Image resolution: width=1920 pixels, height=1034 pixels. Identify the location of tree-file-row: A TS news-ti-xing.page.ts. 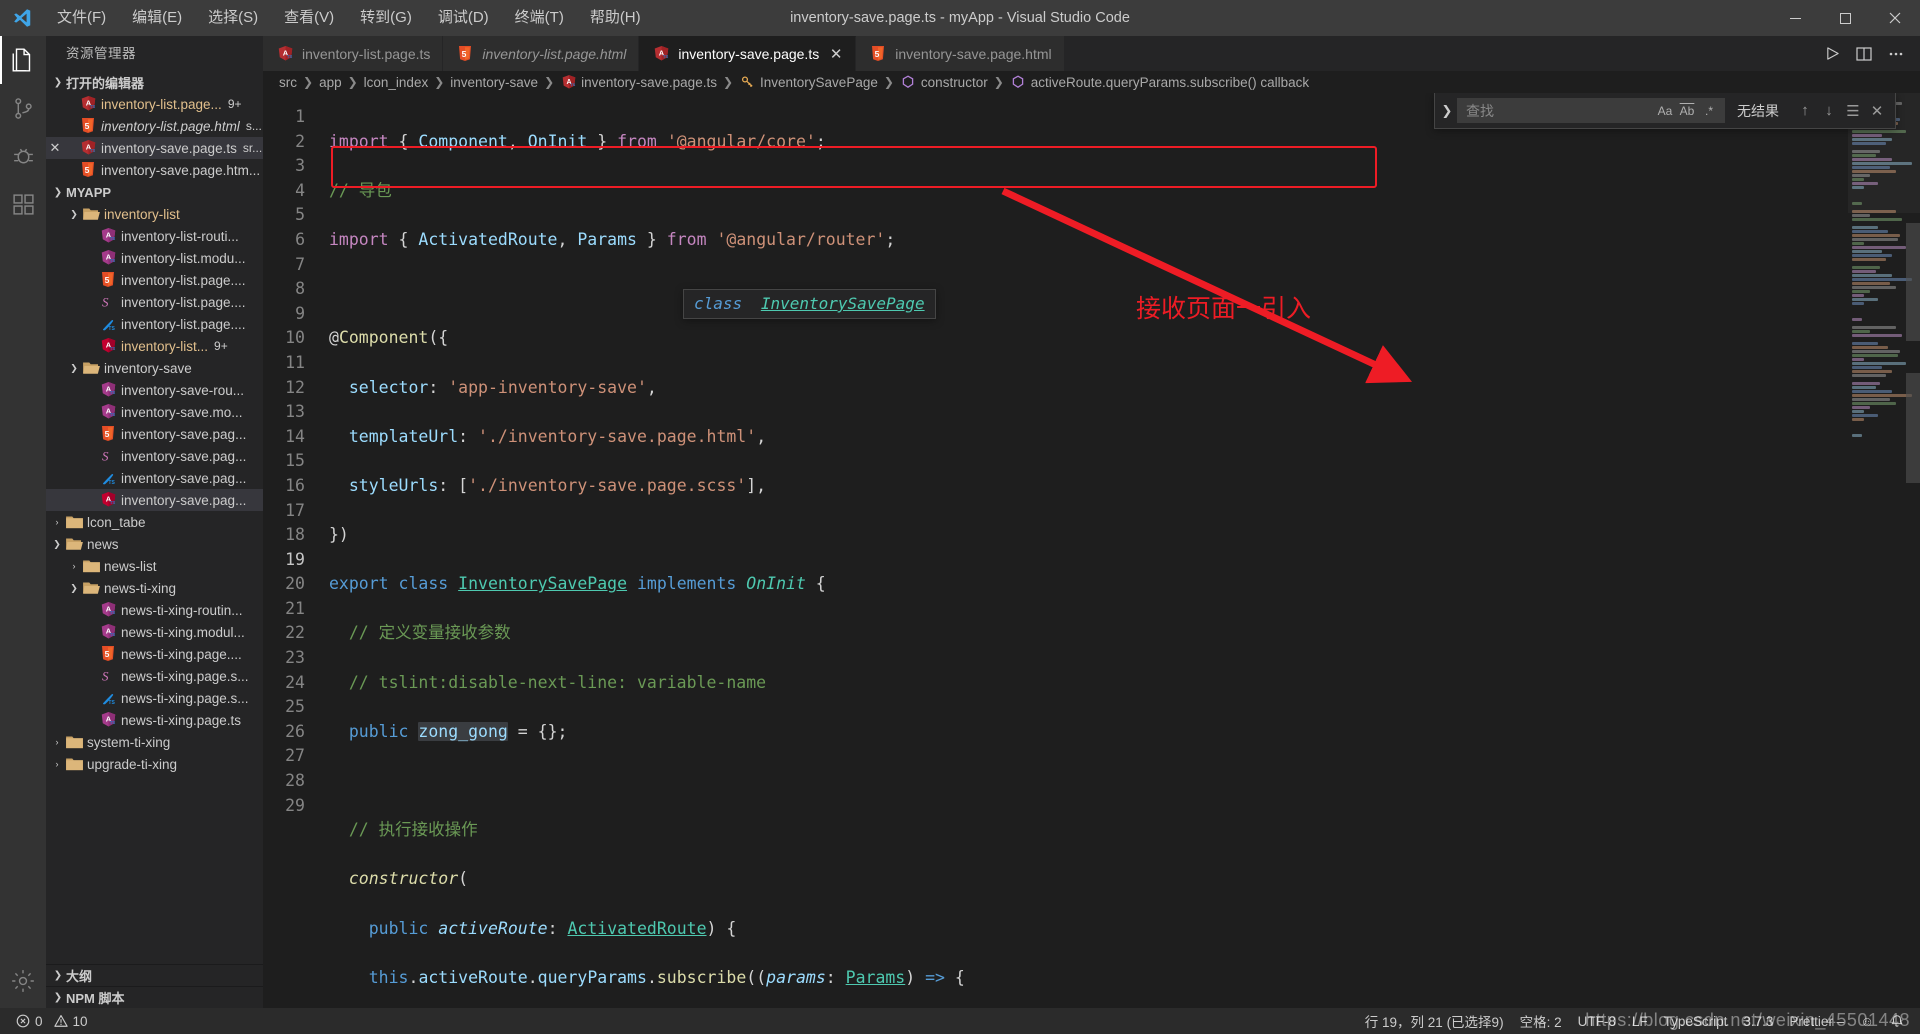
(154, 720).